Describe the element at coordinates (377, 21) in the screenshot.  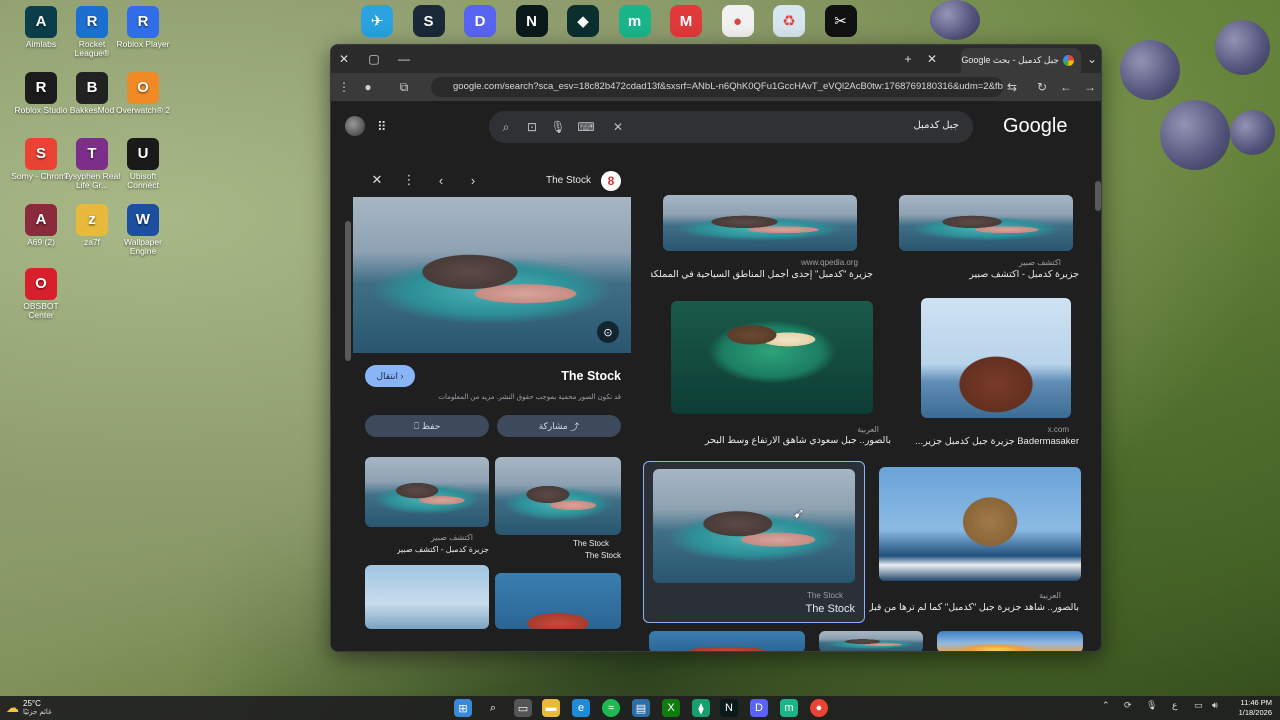
I see `telegram-icon: ✈` at that location.